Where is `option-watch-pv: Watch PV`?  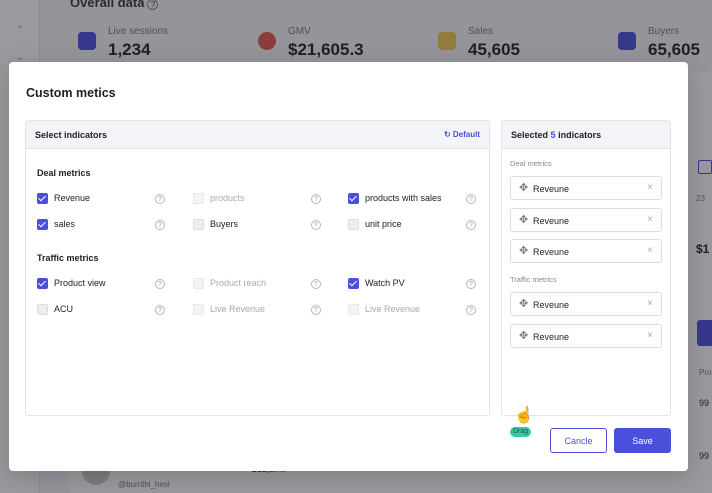 option-watch-pv: Watch PV is located at coordinates (408, 284).